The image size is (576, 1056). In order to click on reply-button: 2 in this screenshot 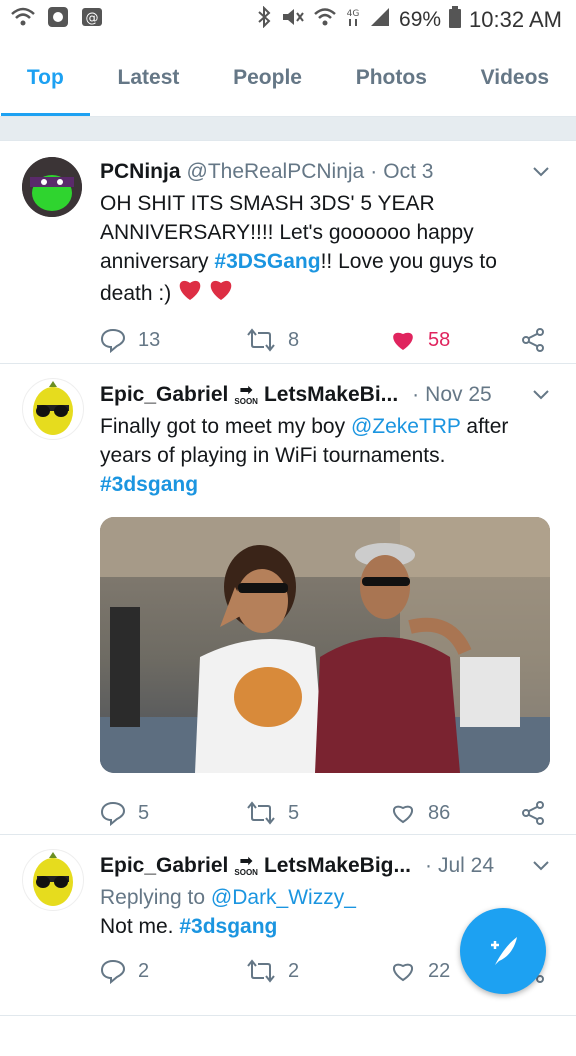, I will do `click(173, 971)`.